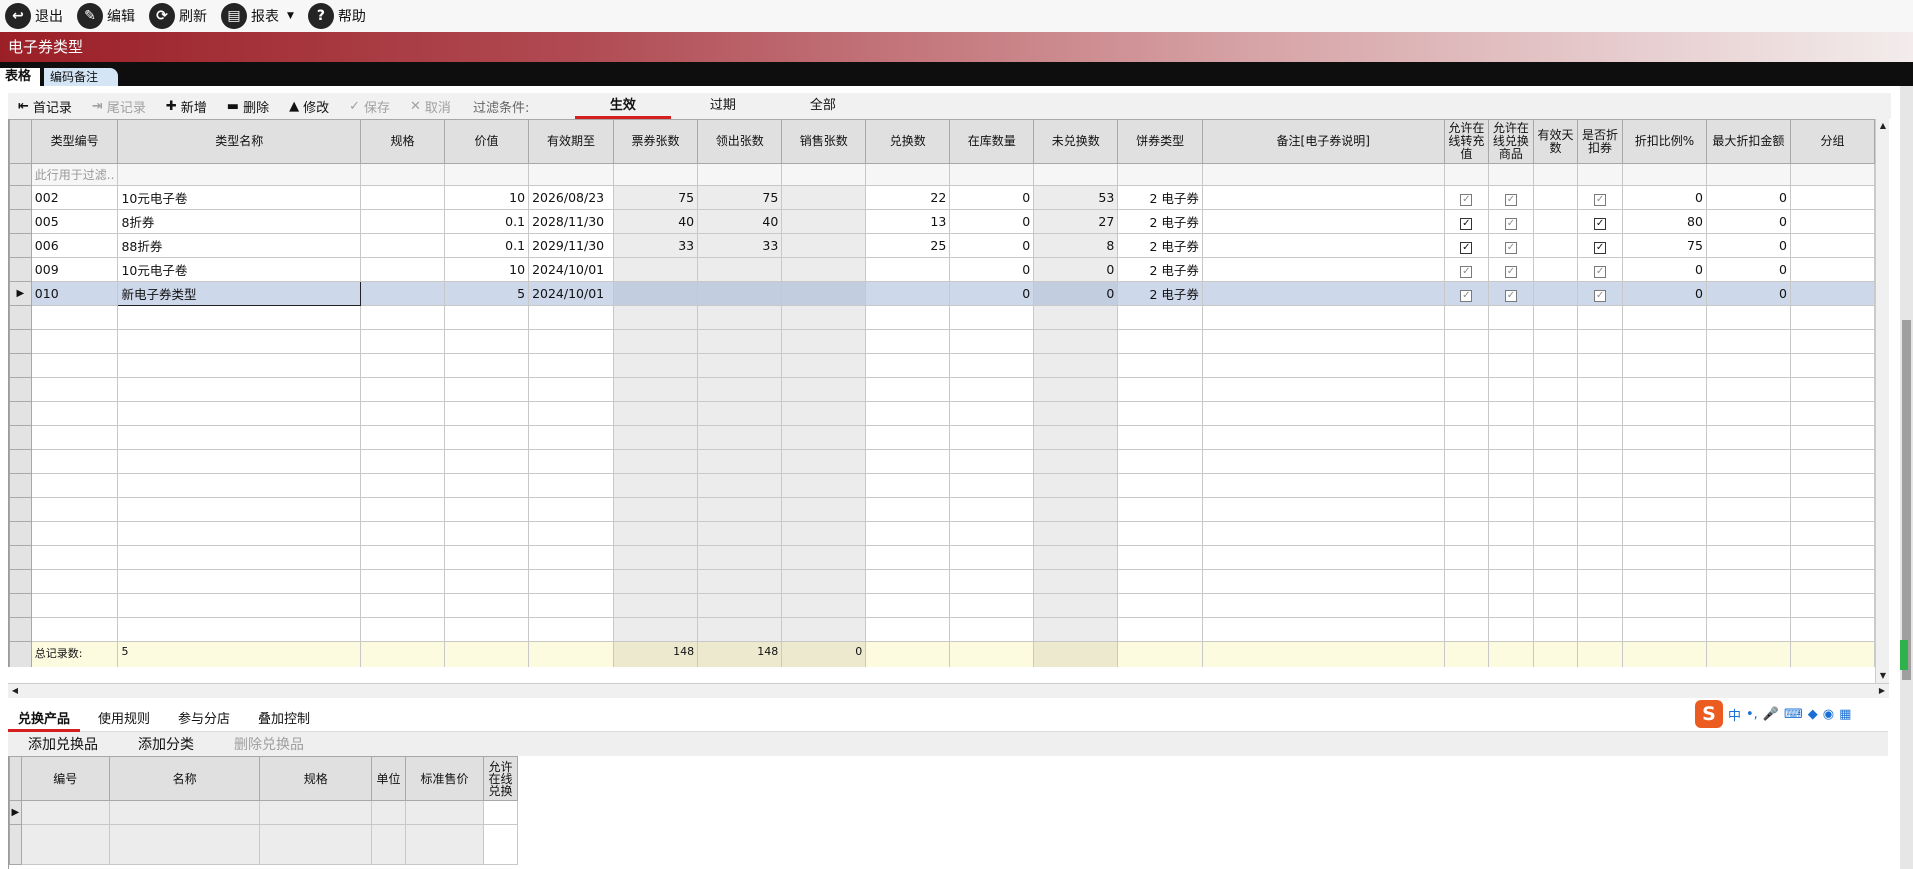 The image size is (1913, 869). Describe the element at coordinates (908, 269) in the screenshot. I see `cell-redeemed` at that location.